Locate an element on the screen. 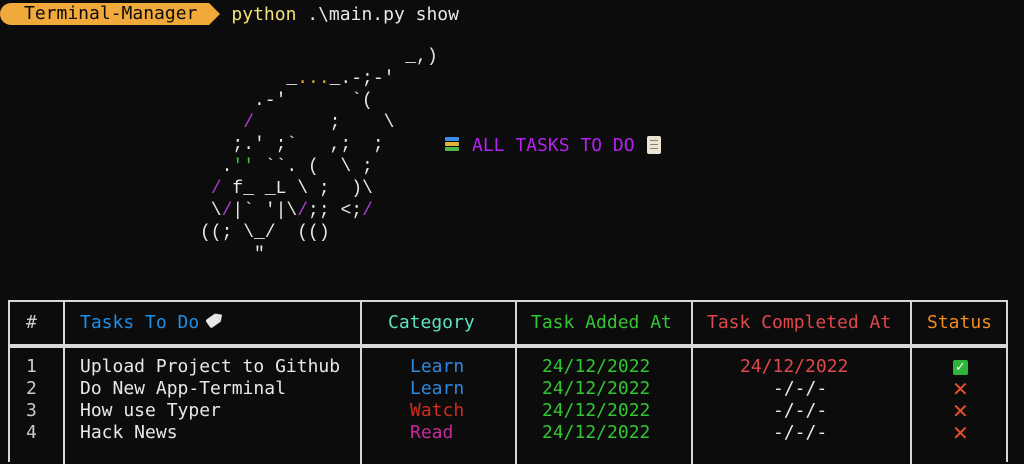 The width and height of the screenshot is (1024, 464). tasks-banner: ALL TASKS TO DO is located at coordinates (552, 145).